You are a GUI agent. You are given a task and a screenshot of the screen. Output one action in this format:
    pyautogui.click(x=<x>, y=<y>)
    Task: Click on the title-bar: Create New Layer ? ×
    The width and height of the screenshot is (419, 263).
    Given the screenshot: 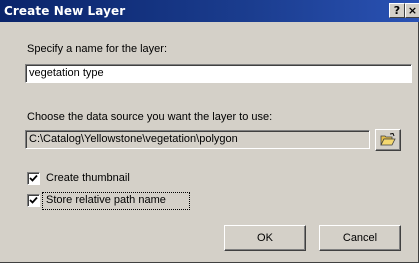 What is the action you would take?
    pyautogui.click(x=209, y=11)
    